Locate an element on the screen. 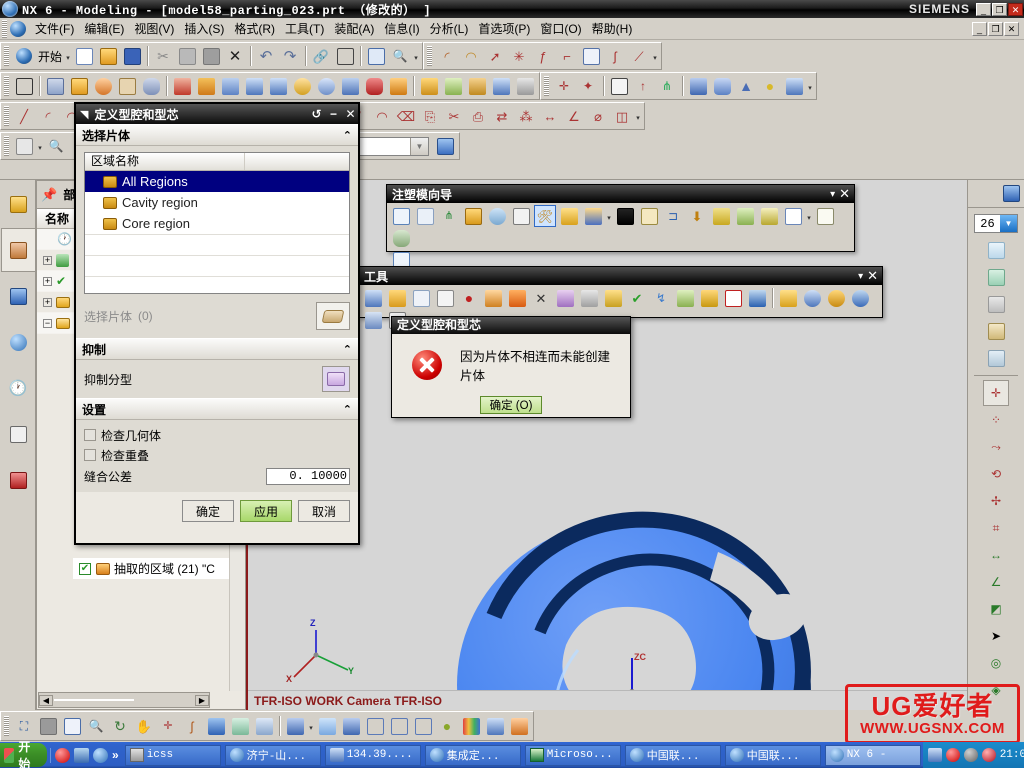 The image size is (1024, 768). thread-icon is located at coordinates (326, 86).